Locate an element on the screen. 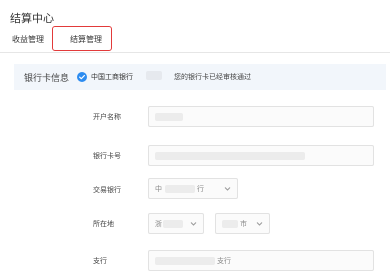 This screenshot has height=280, width=390. masked-city is located at coordinates (230, 224).